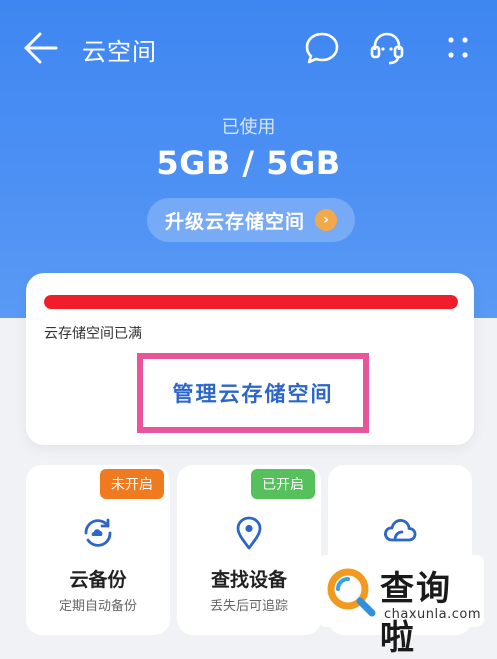  Describe the element at coordinates (283, 484) in the screenshot. I see `status-badge: 已开启` at that location.